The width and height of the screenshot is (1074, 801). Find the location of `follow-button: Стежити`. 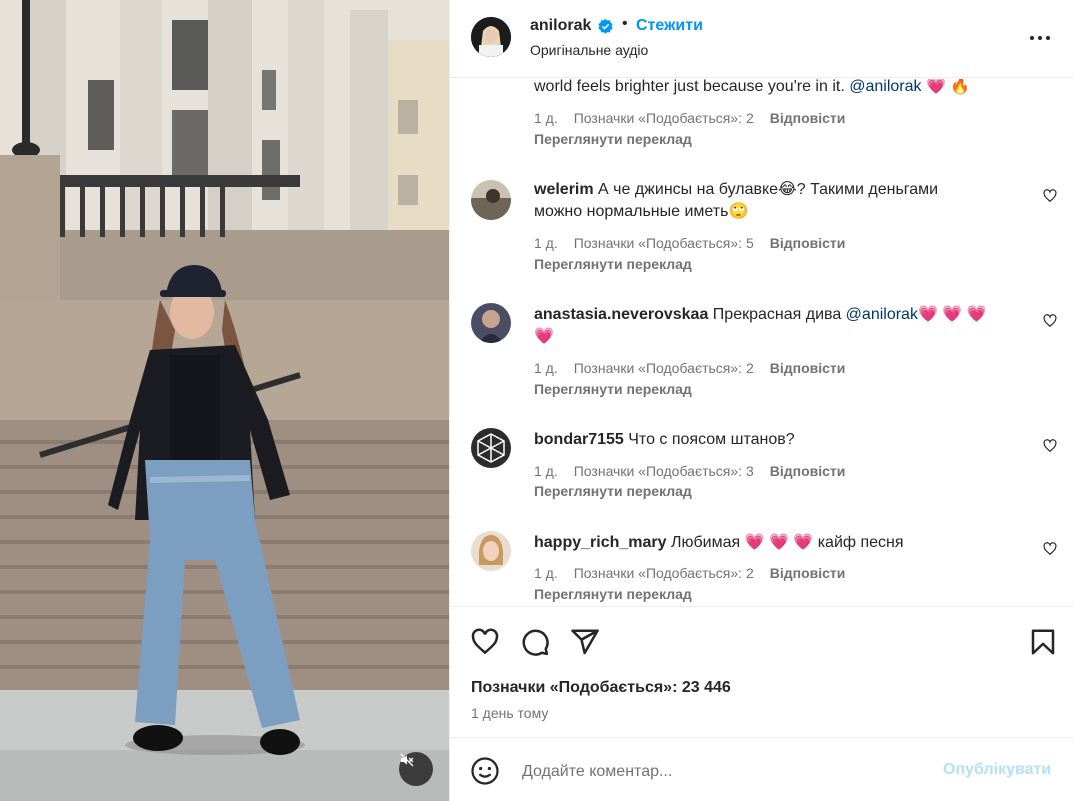

follow-button: Стежити is located at coordinates (669, 26).